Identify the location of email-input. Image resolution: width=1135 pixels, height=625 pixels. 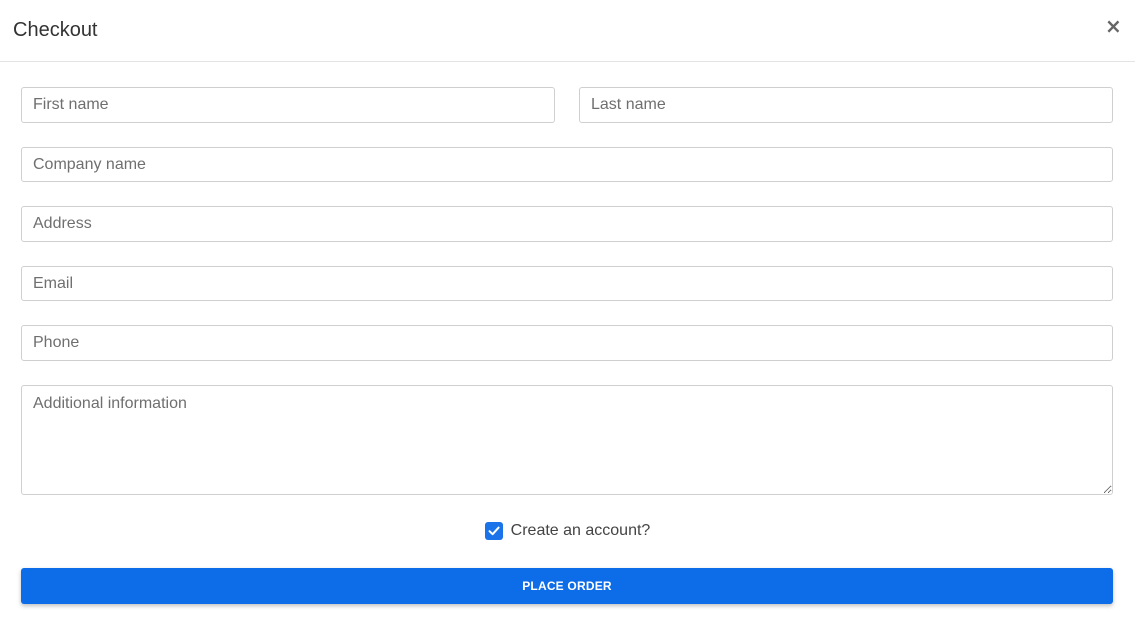
(567, 283).